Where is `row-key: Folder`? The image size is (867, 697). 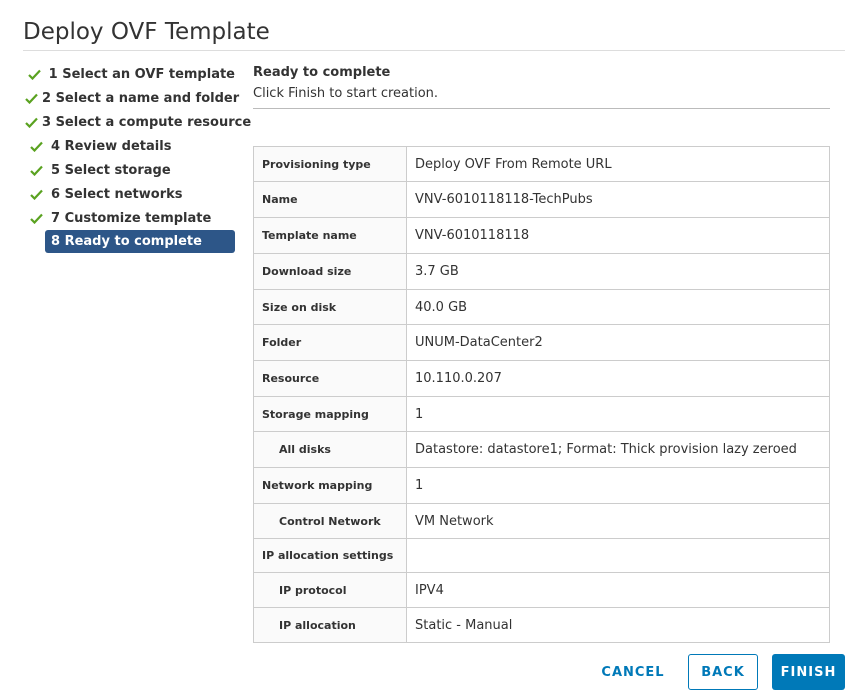
row-key: Folder is located at coordinates (330, 342).